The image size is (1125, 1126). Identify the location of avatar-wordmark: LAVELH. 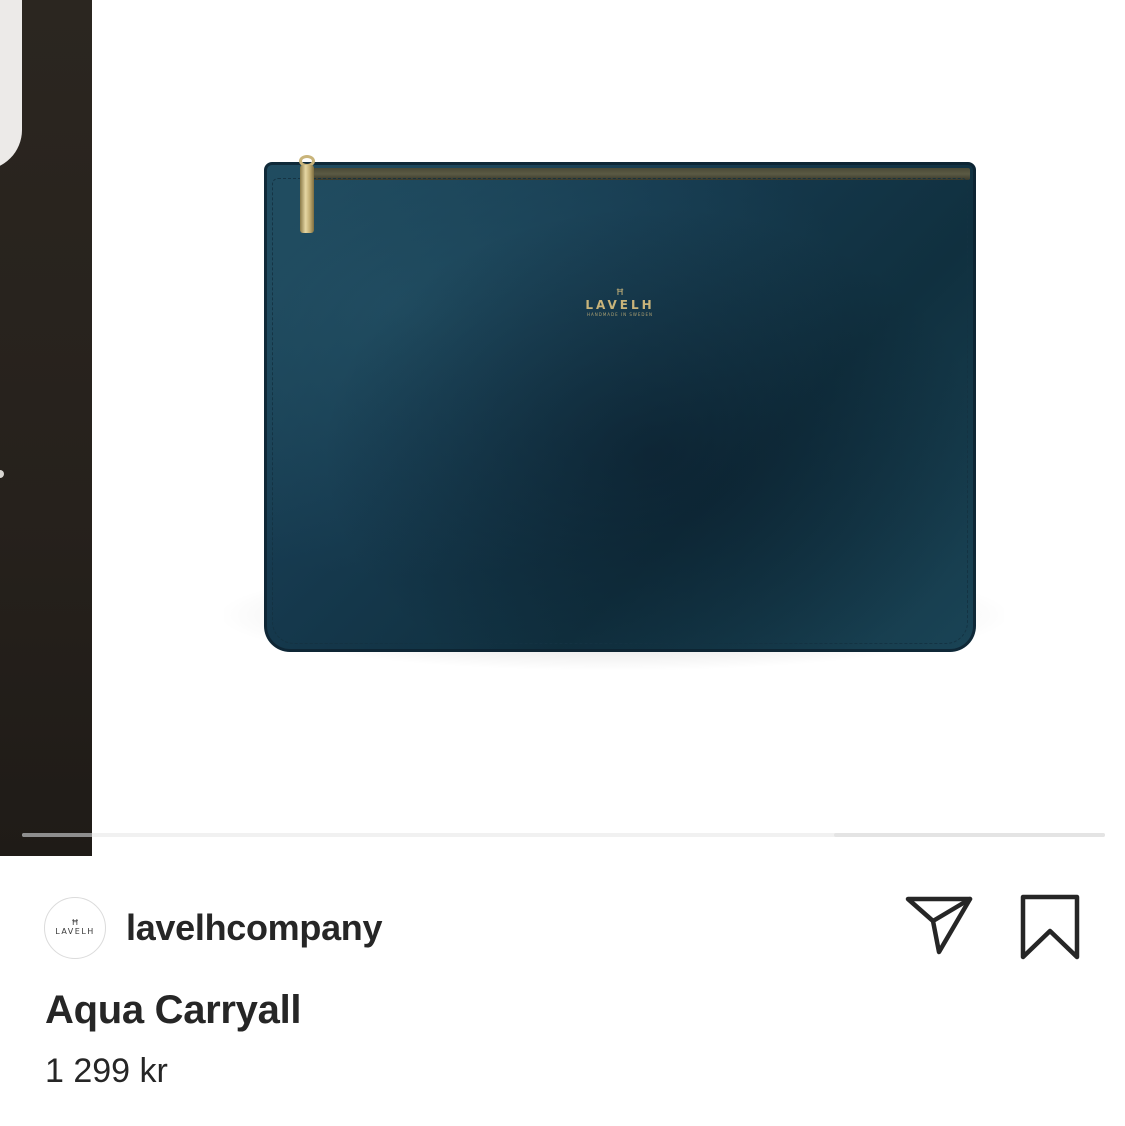
(75, 931).